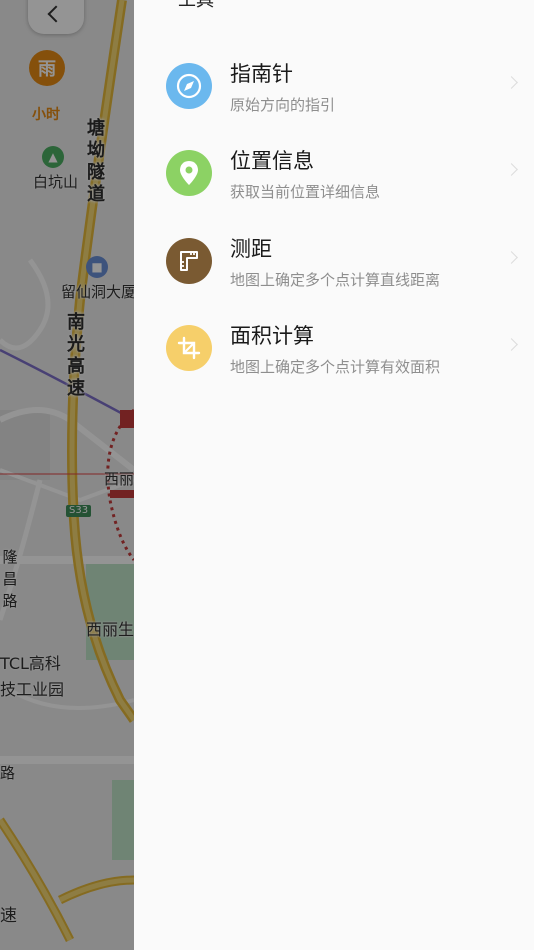 The height and width of the screenshot is (950, 534). I want to click on menu-item-title: 指南针, so click(261, 74).